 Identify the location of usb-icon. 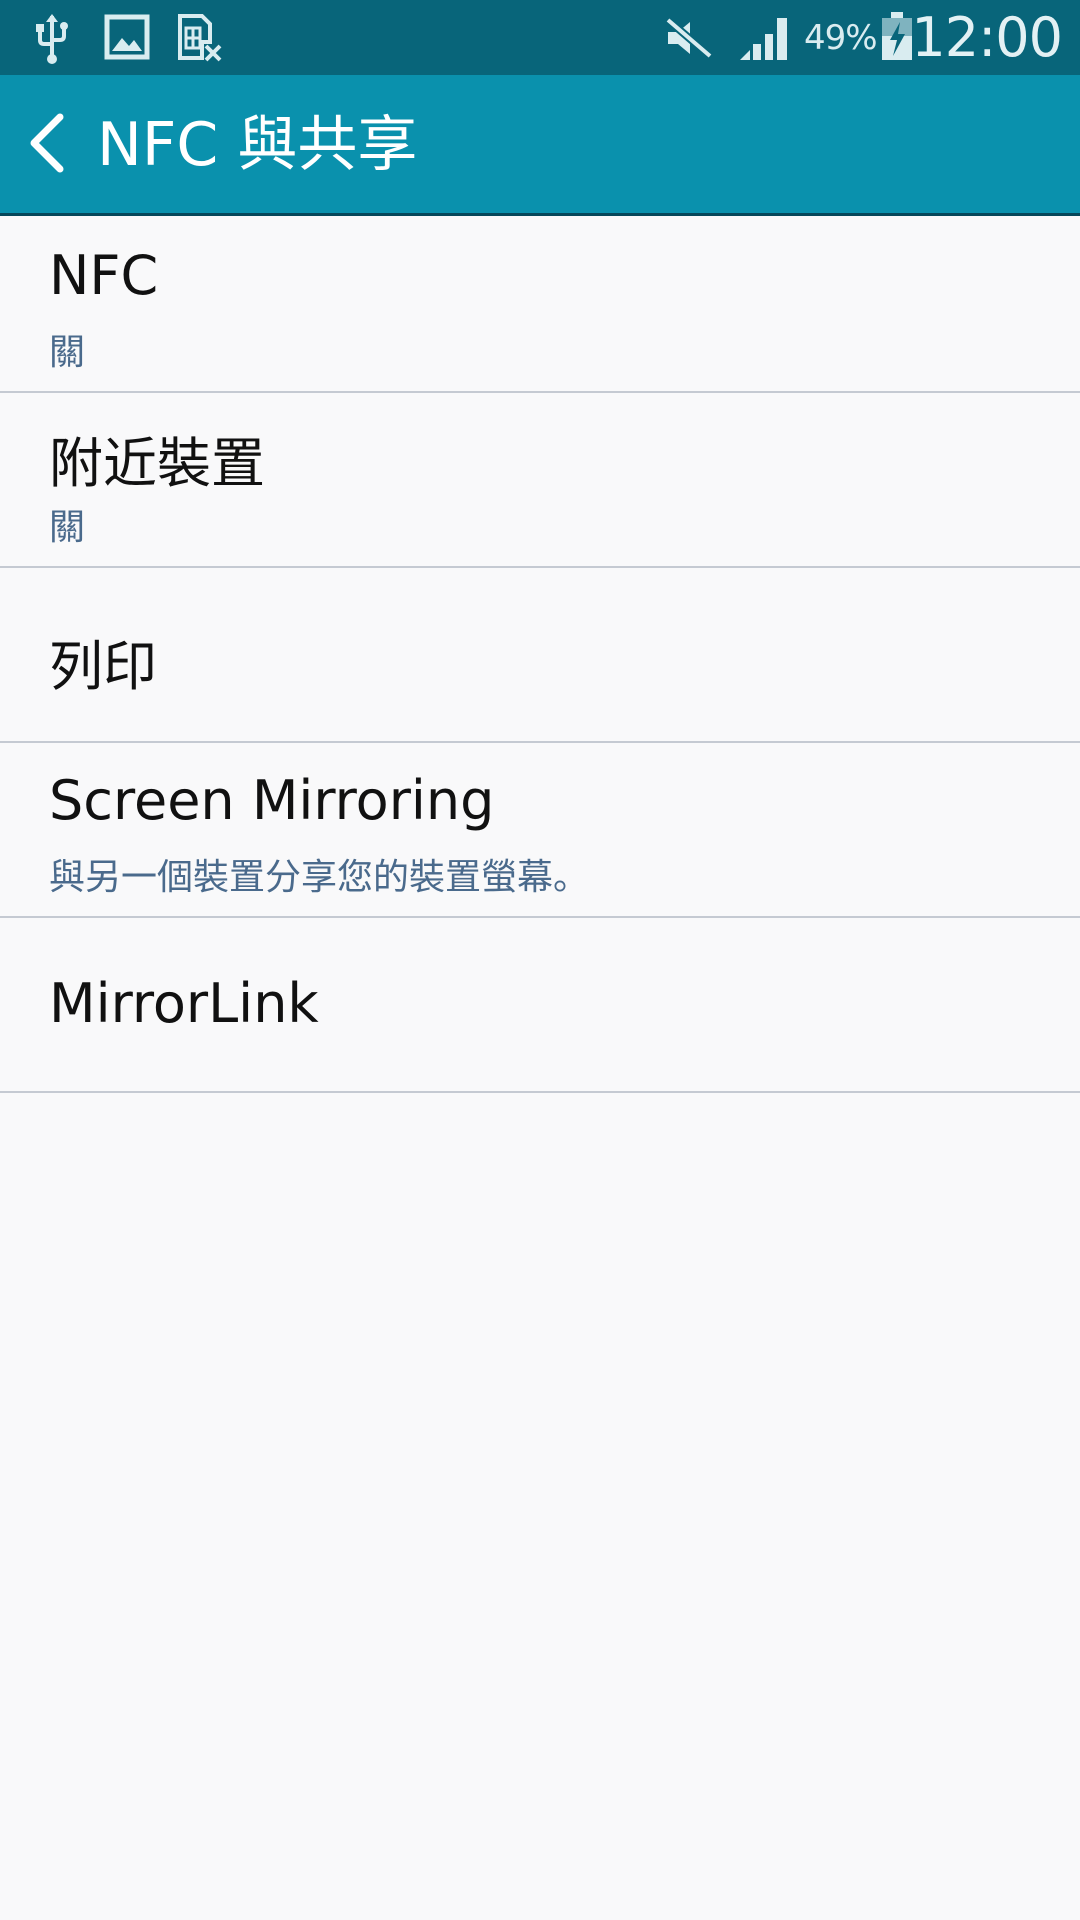
(52, 39).